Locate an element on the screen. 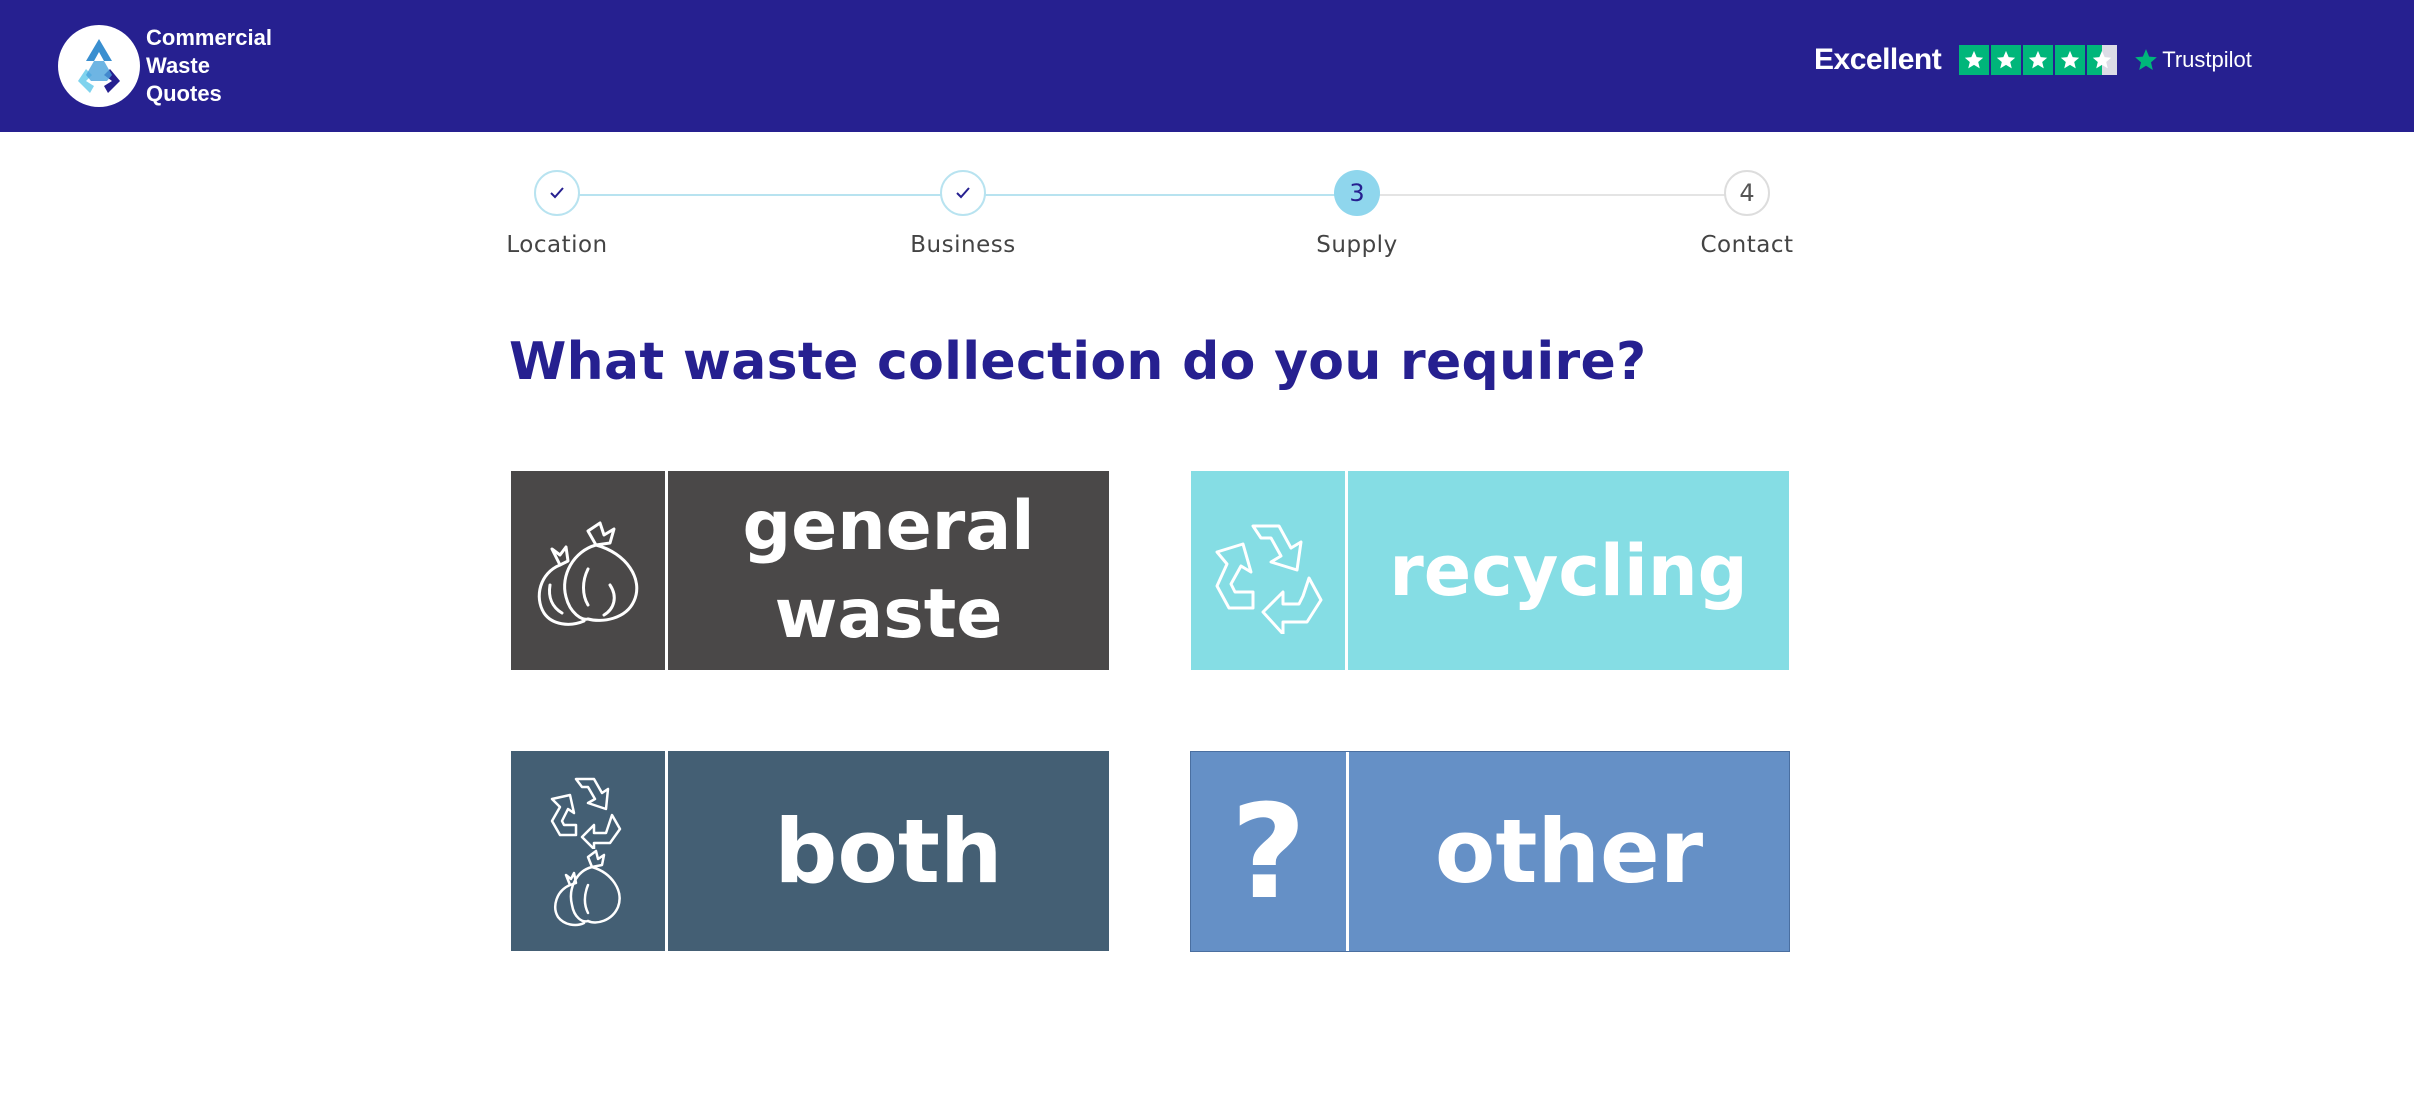 The image size is (2414, 1112). half-star-icon is located at coordinates (2102, 60).